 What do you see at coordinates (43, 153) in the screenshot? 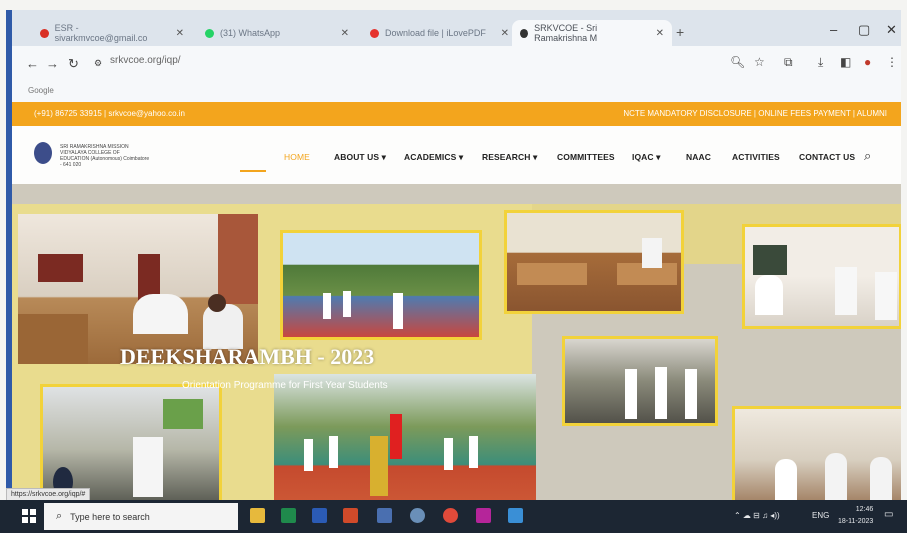
I see `college-logo` at bounding box center [43, 153].